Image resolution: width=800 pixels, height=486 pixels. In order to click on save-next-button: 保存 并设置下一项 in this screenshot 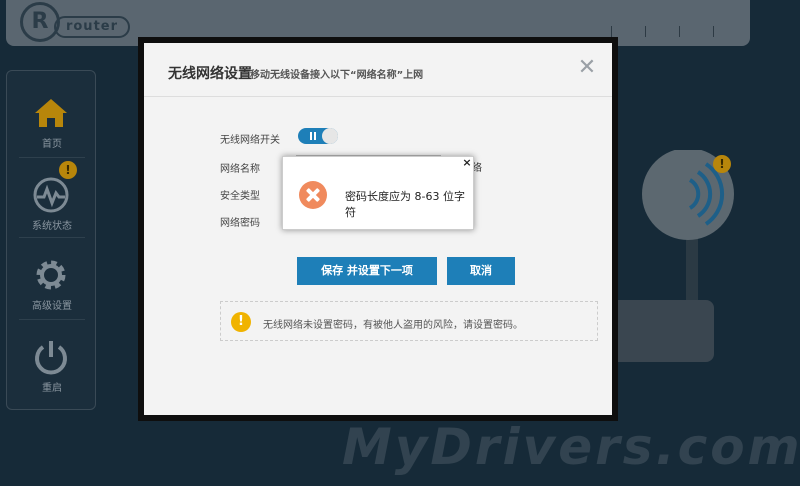, I will do `click(367, 271)`.